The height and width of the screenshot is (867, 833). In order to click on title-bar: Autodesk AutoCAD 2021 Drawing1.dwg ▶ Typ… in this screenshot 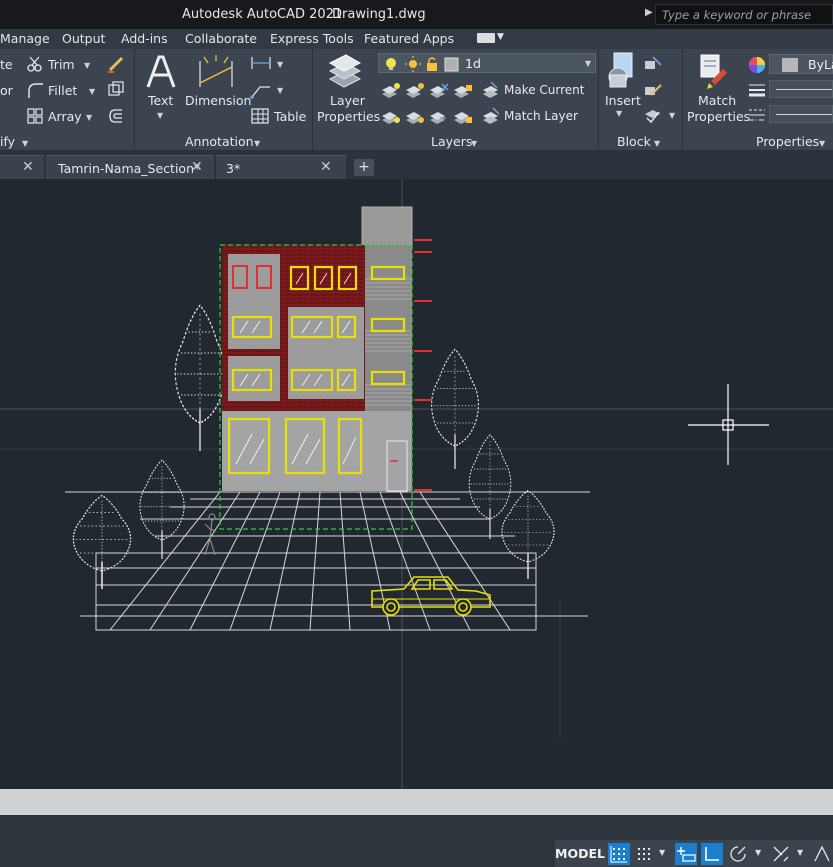, I will do `click(416, 14)`.